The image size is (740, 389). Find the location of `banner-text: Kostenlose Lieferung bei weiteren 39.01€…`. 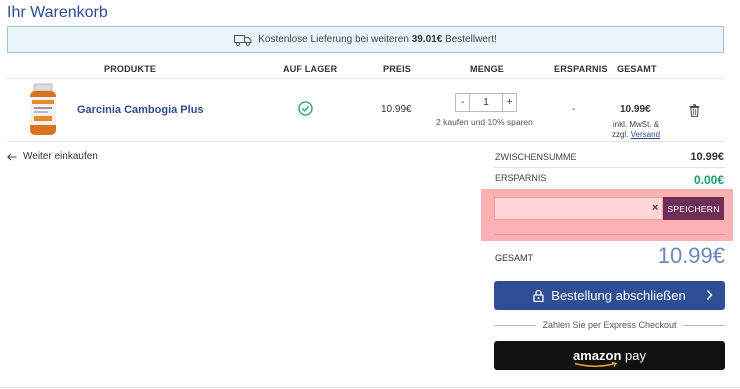

banner-text: Kostenlose Lieferung bei weiteren 39.01€… is located at coordinates (377, 39).